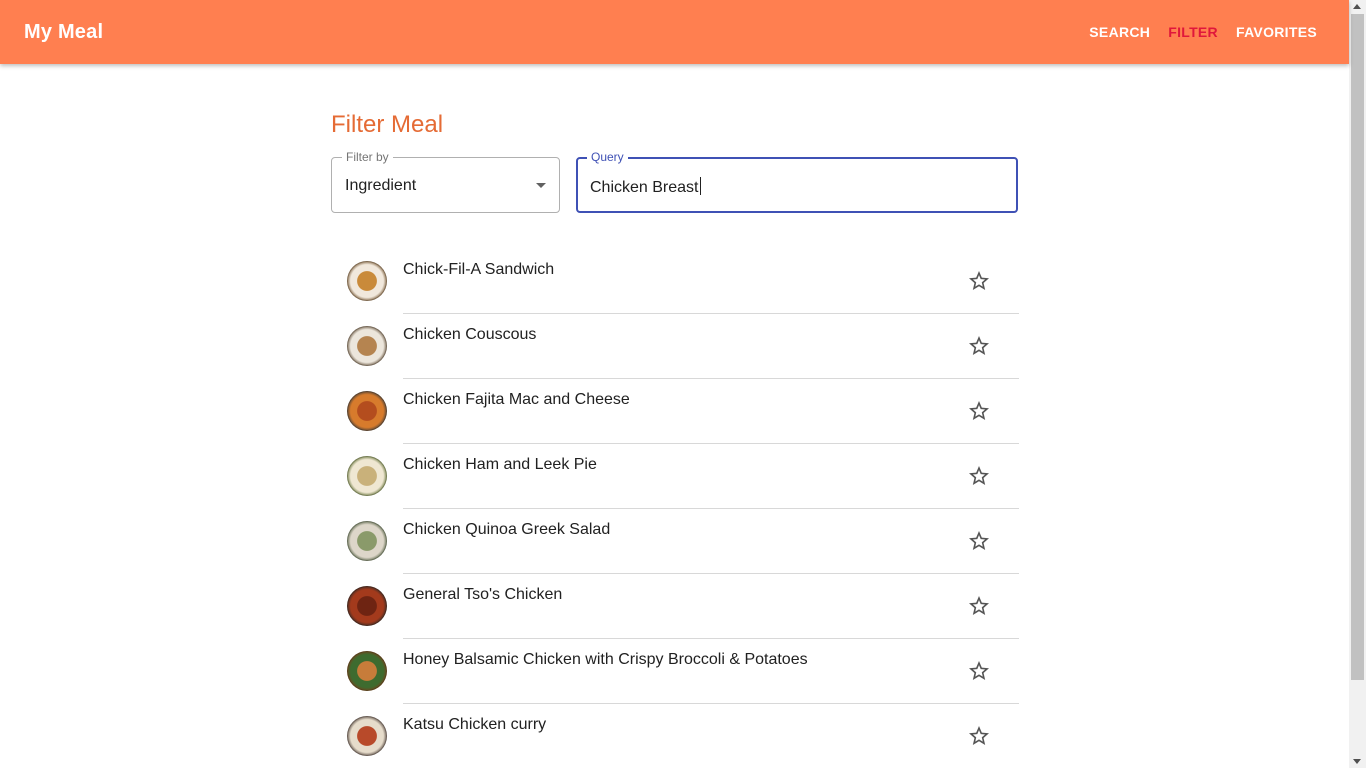 The image size is (1366, 768). Describe the element at coordinates (367, 157) in the screenshot. I see `filter-by-label: Filter by` at that location.